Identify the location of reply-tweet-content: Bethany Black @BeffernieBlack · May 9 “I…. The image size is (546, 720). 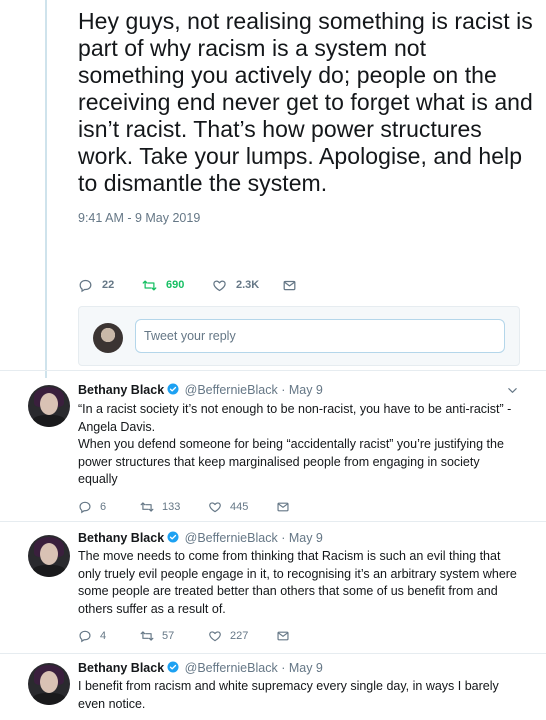
(298, 435).